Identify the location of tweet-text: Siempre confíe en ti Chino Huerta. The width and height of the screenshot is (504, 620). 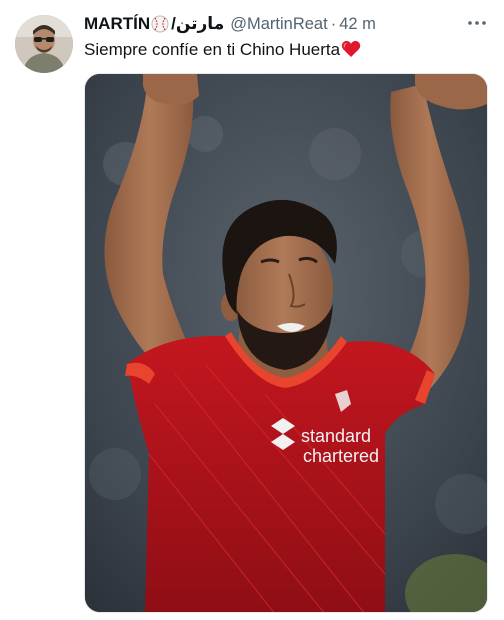
(284, 50).